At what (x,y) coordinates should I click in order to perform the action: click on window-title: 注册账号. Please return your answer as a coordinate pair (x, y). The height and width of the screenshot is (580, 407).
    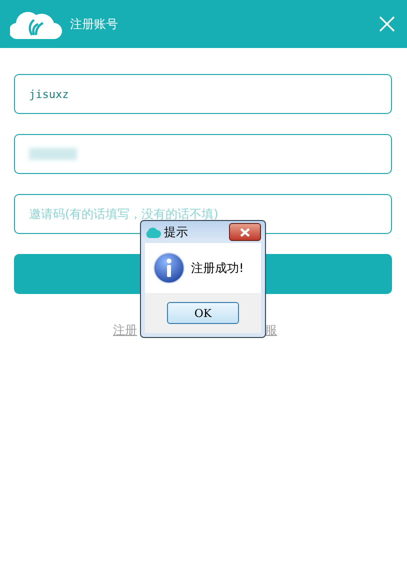
    Looking at the image, I should click on (94, 24).